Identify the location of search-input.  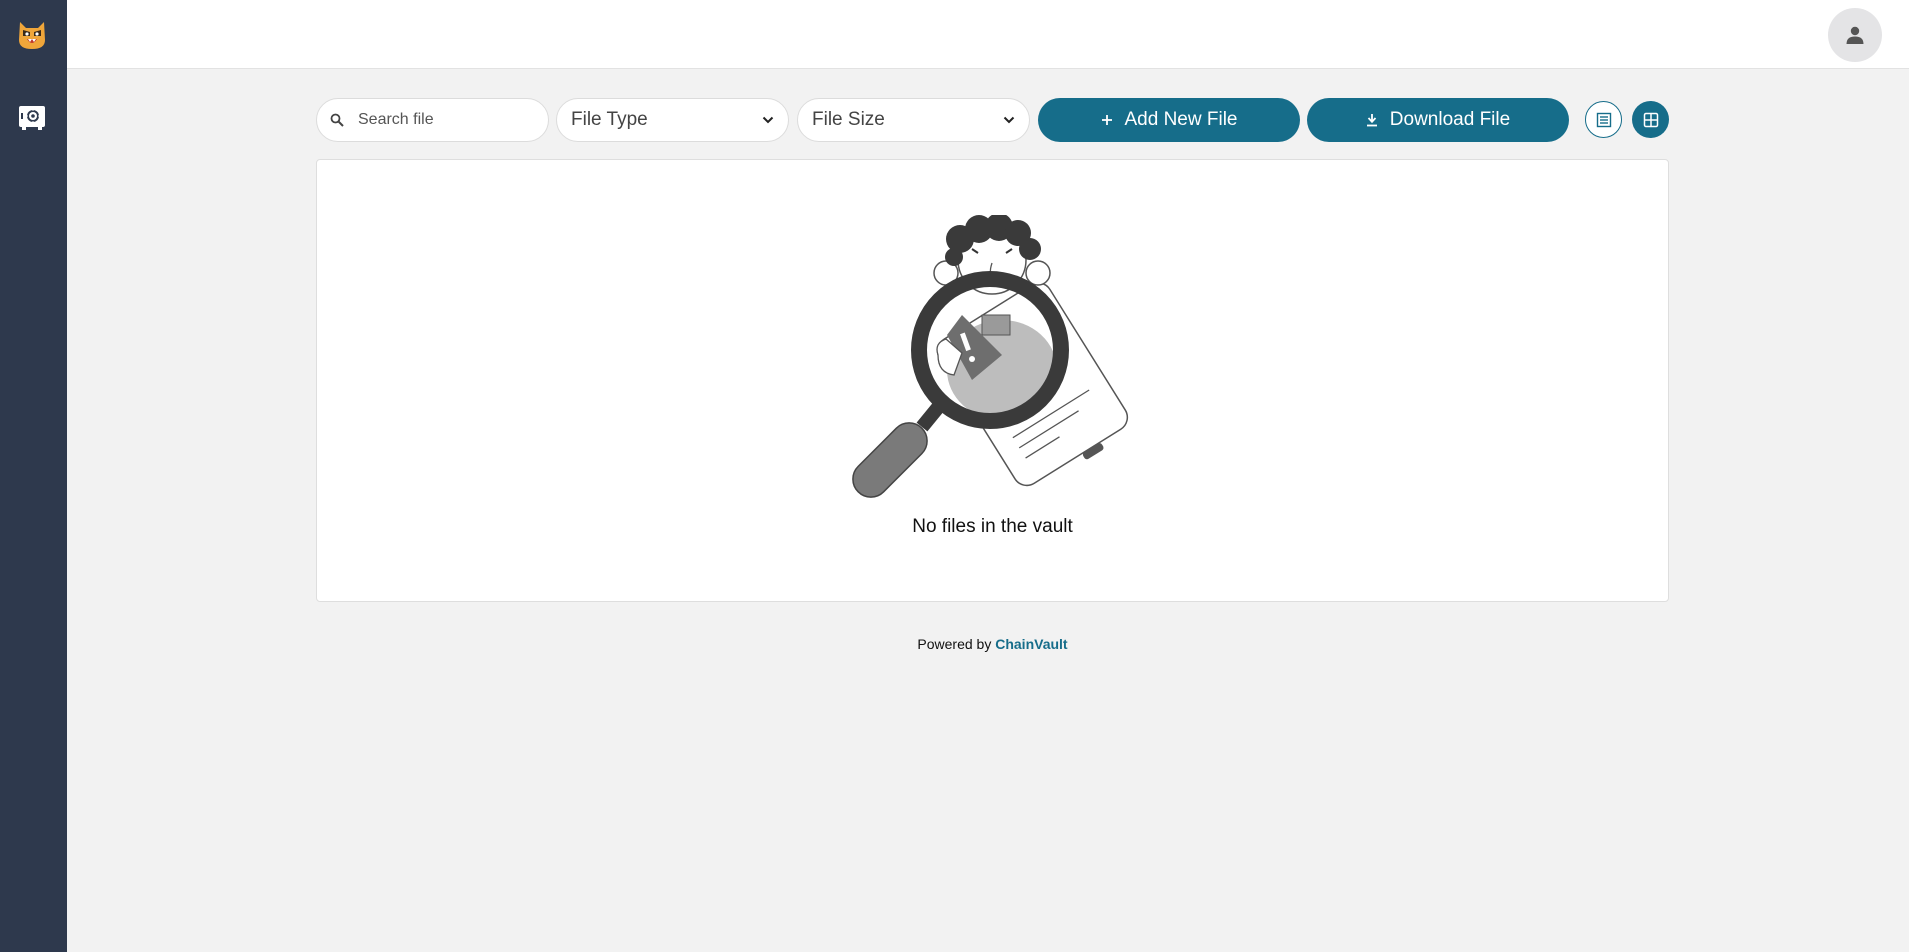
(441, 120).